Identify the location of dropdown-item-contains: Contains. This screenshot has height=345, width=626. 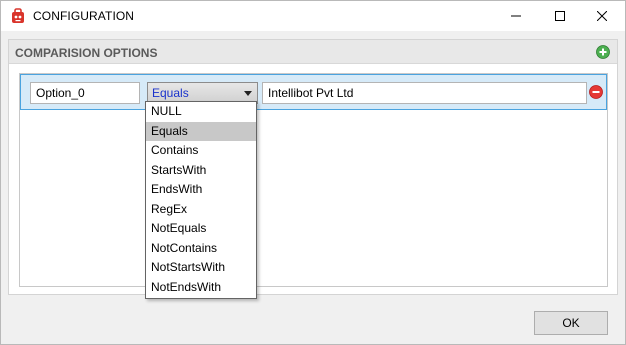
(201, 151).